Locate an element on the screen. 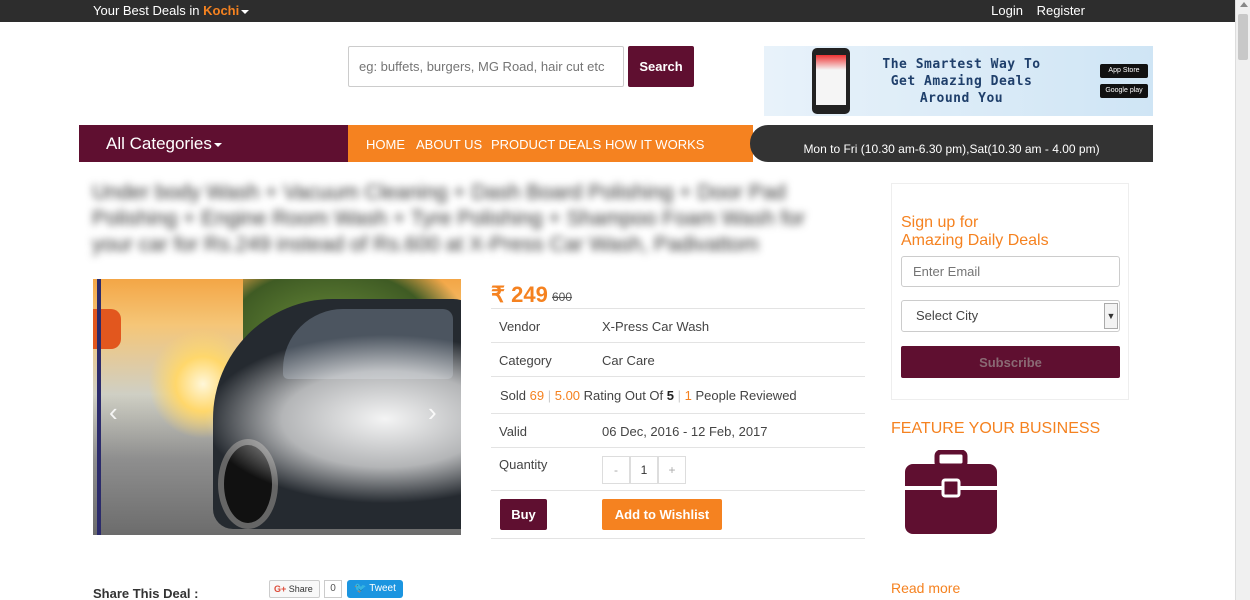 The height and width of the screenshot is (600, 1250). dropdown-arrow-icon: ▼ is located at coordinates (1111, 316).